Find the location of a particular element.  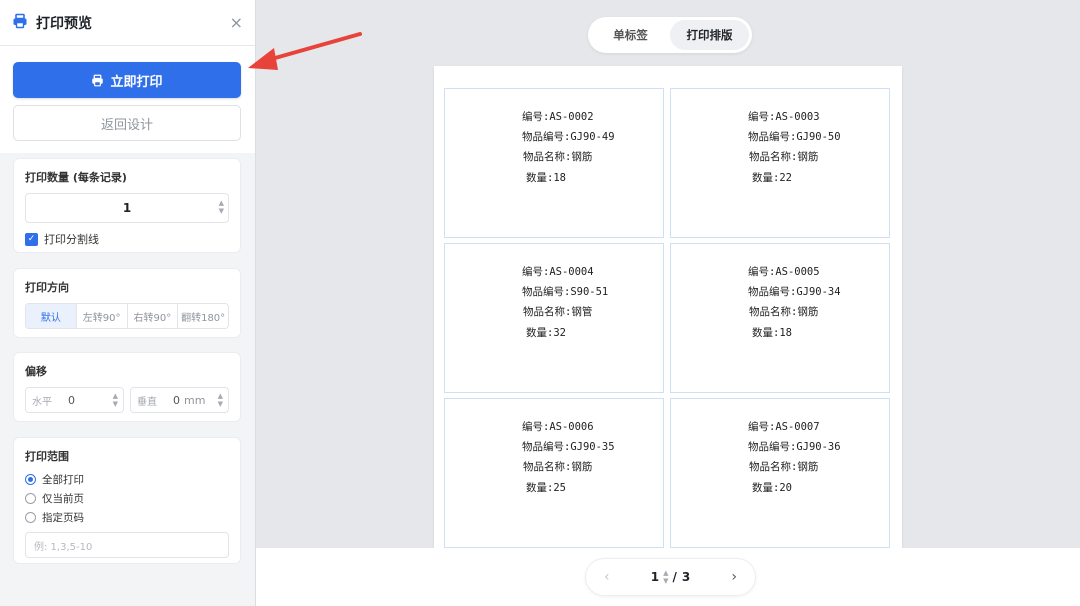

label-code: 编号:AS-0005 is located at coordinates (784, 272).